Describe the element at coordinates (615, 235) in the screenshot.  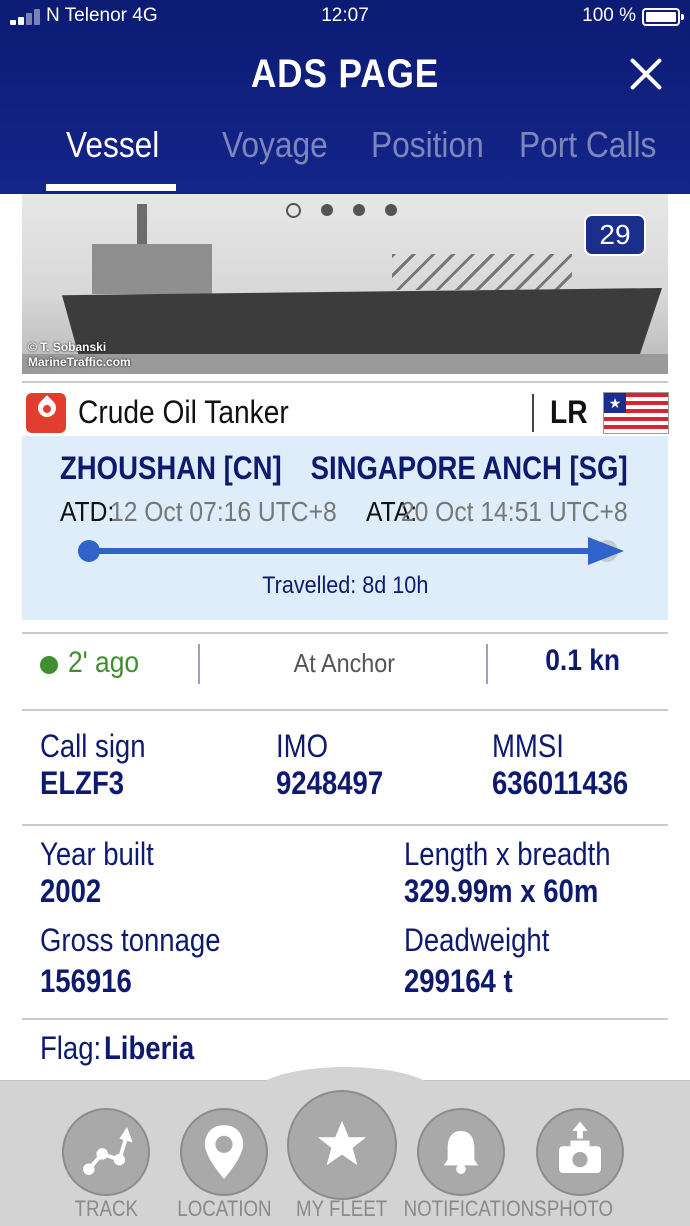
I see `photo-count-badge: 29` at that location.